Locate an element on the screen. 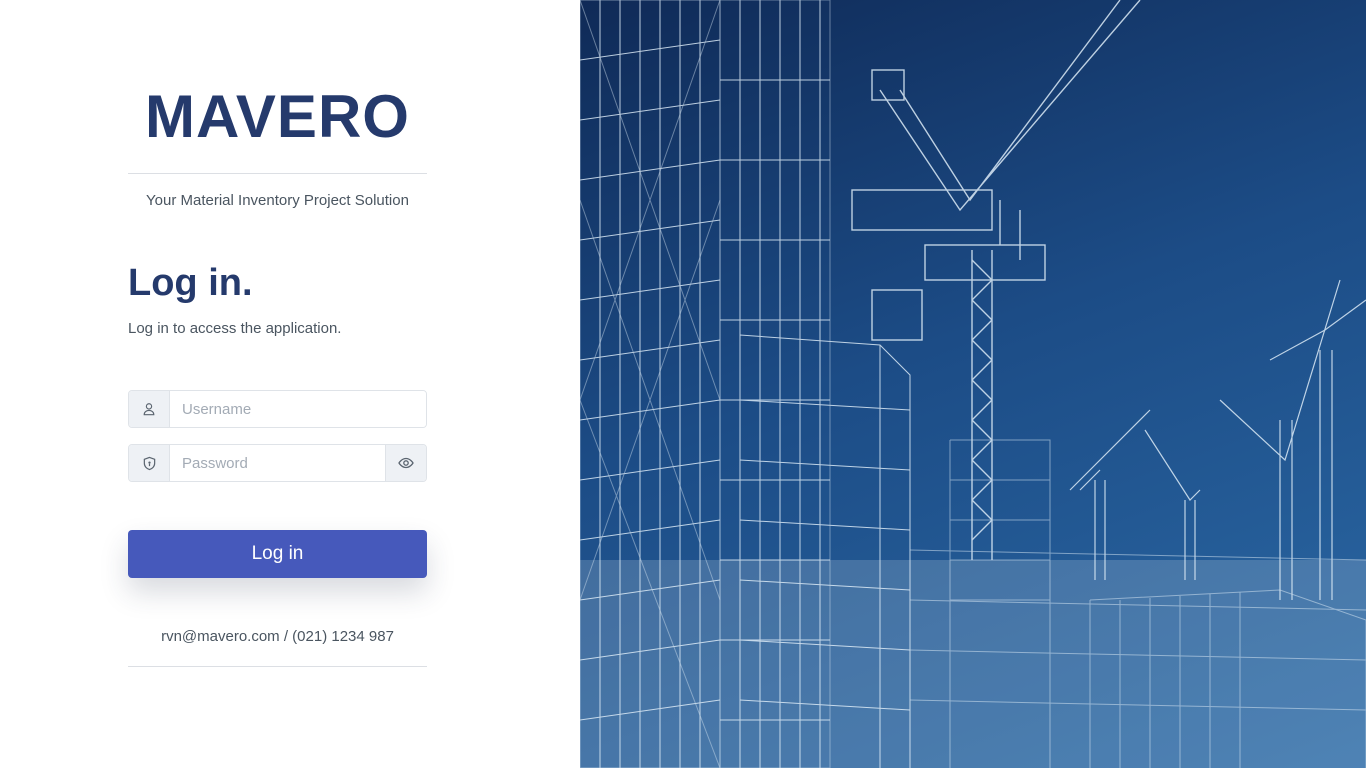 The width and height of the screenshot is (1366, 768). password-input is located at coordinates (277, 463).